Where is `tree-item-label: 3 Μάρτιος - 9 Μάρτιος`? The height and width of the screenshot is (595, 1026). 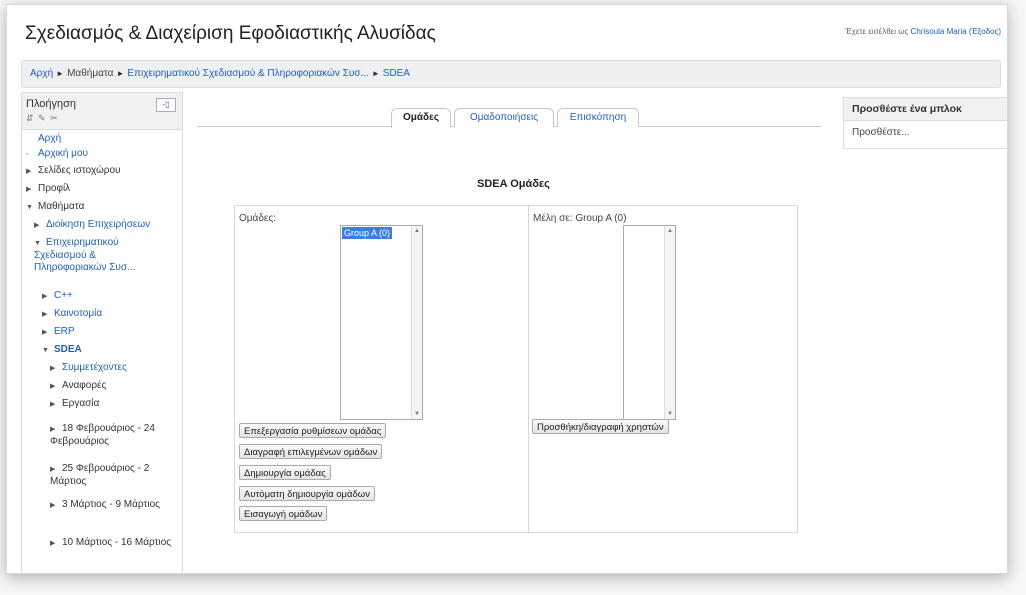 tree-item-label: 3 Μάρτιος - 9 Μάρτιος is located at coordinates (111, 504).